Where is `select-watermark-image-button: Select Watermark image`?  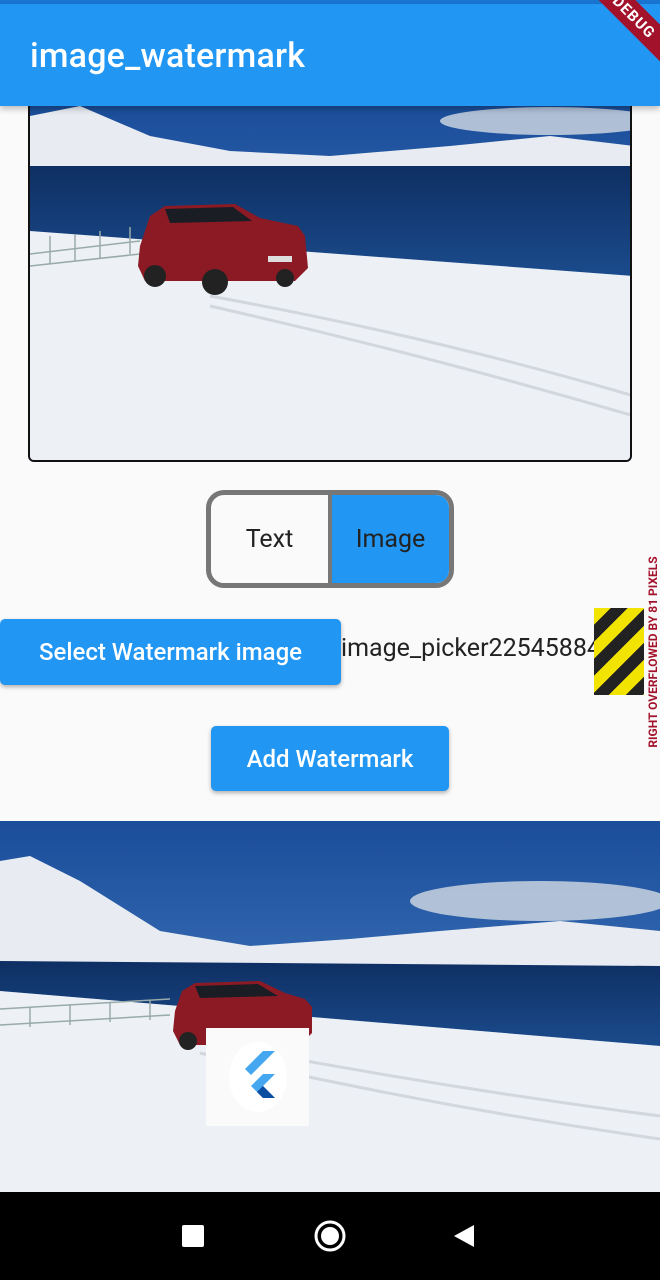
select-watermark-image-button: Select Watermark image is located at coordinates (170, 652).